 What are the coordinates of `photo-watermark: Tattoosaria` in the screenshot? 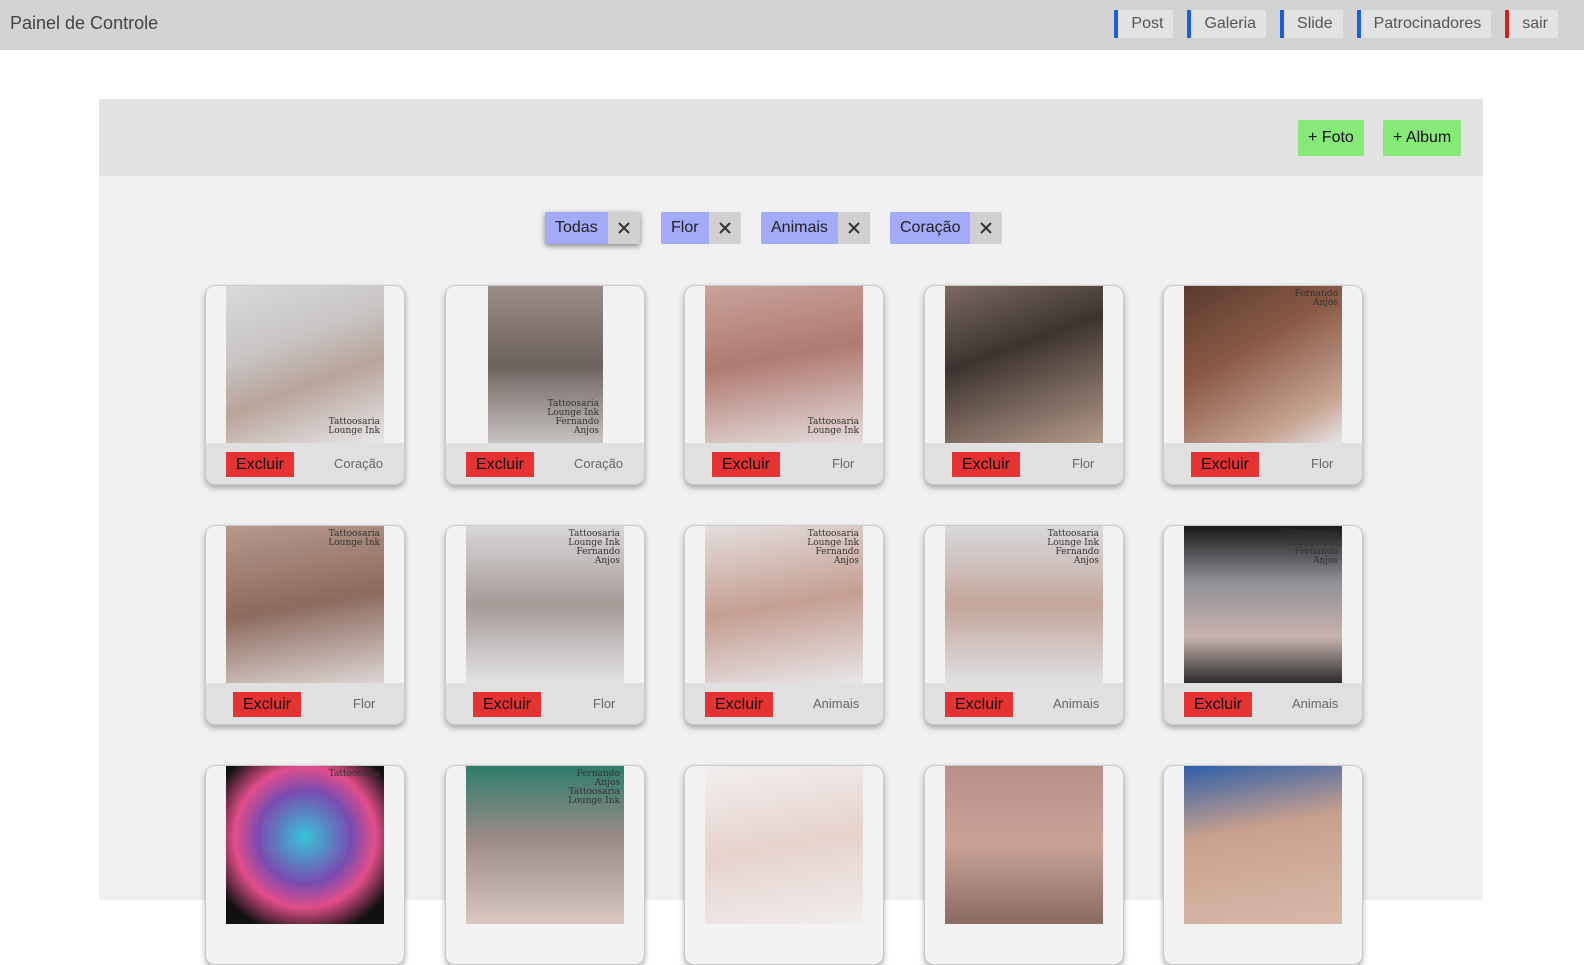 It's located at (354, 774).